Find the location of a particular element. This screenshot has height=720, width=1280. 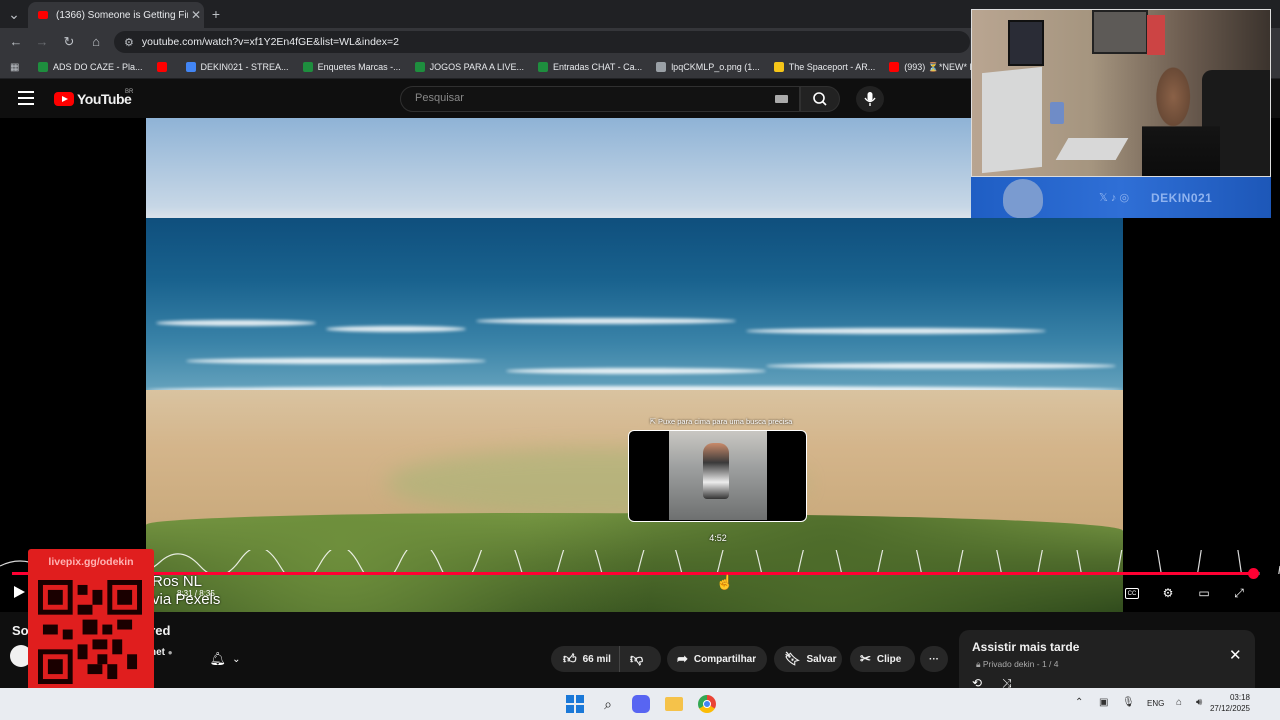

subtitles-icon: CC is located at coordinates (1132, 593).